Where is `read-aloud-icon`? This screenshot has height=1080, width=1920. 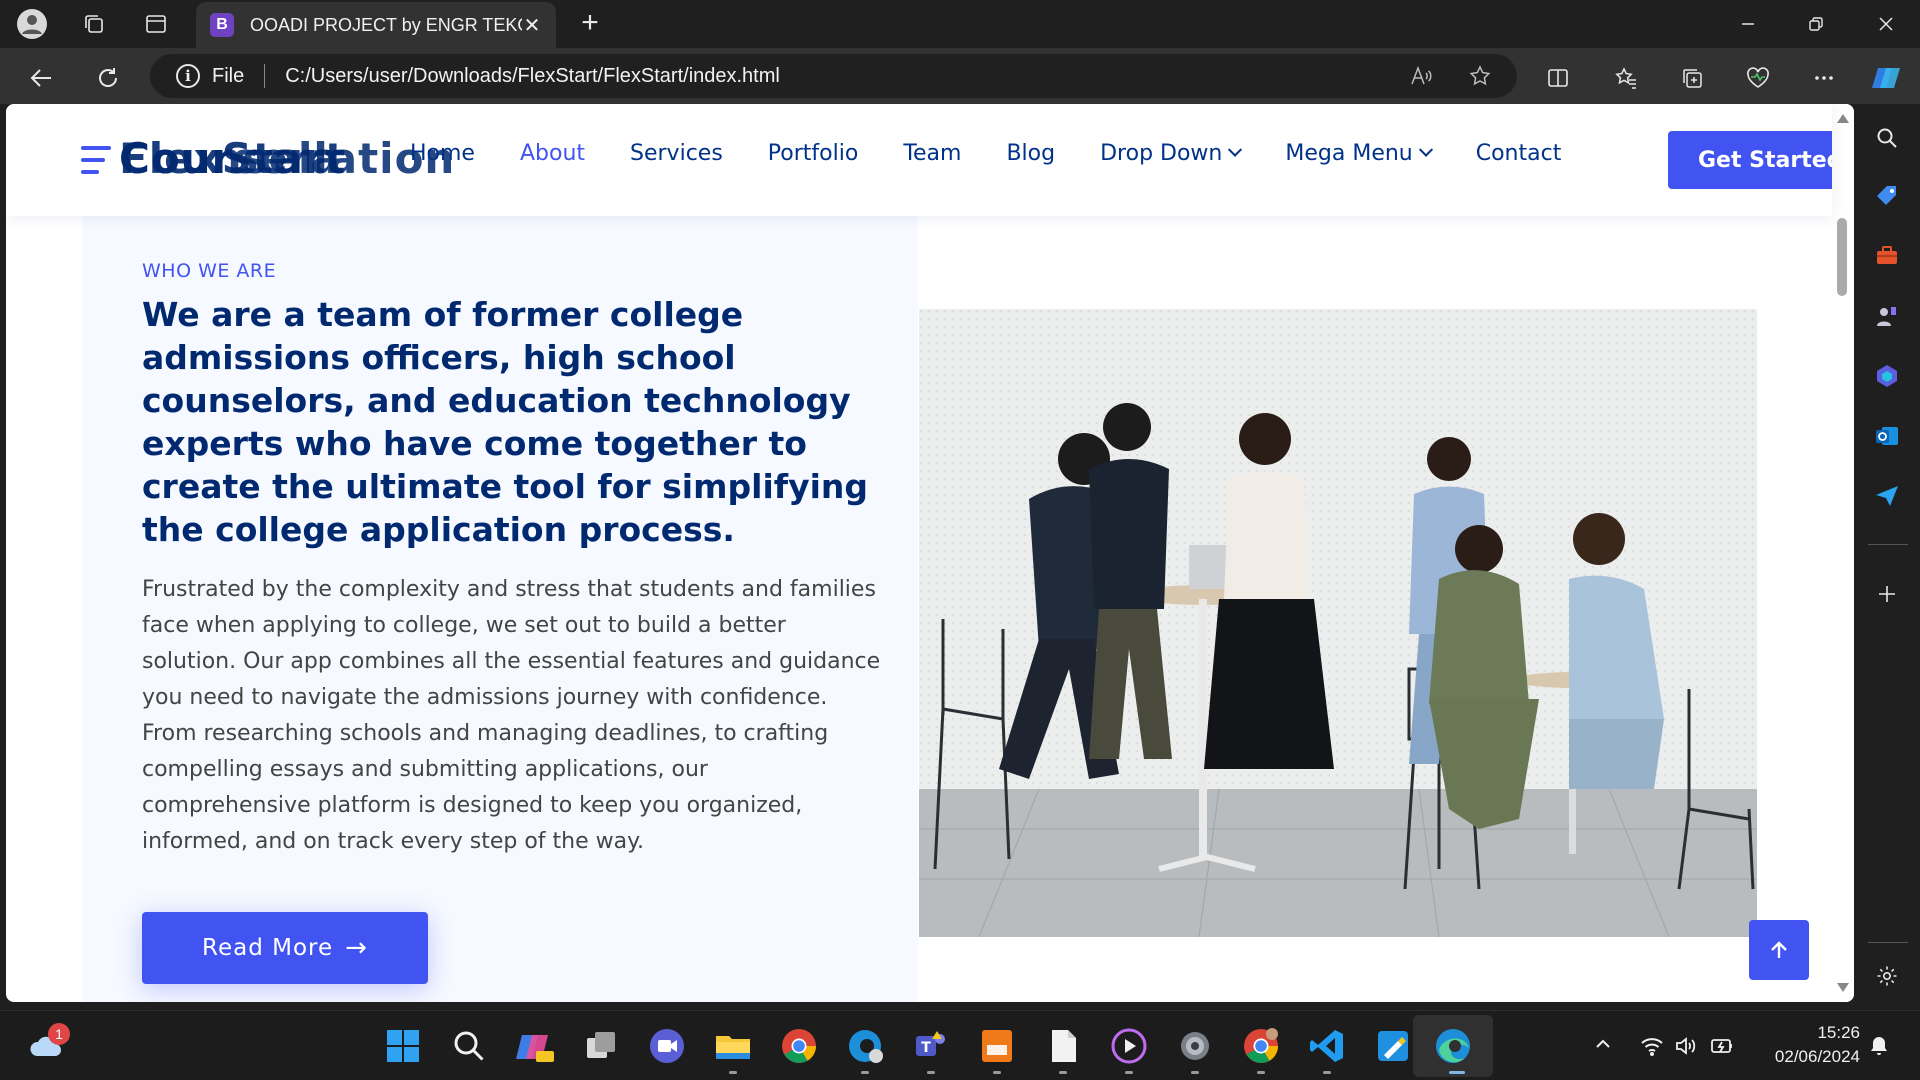
read-aloud-icon is located at coordinates (1421, 76).